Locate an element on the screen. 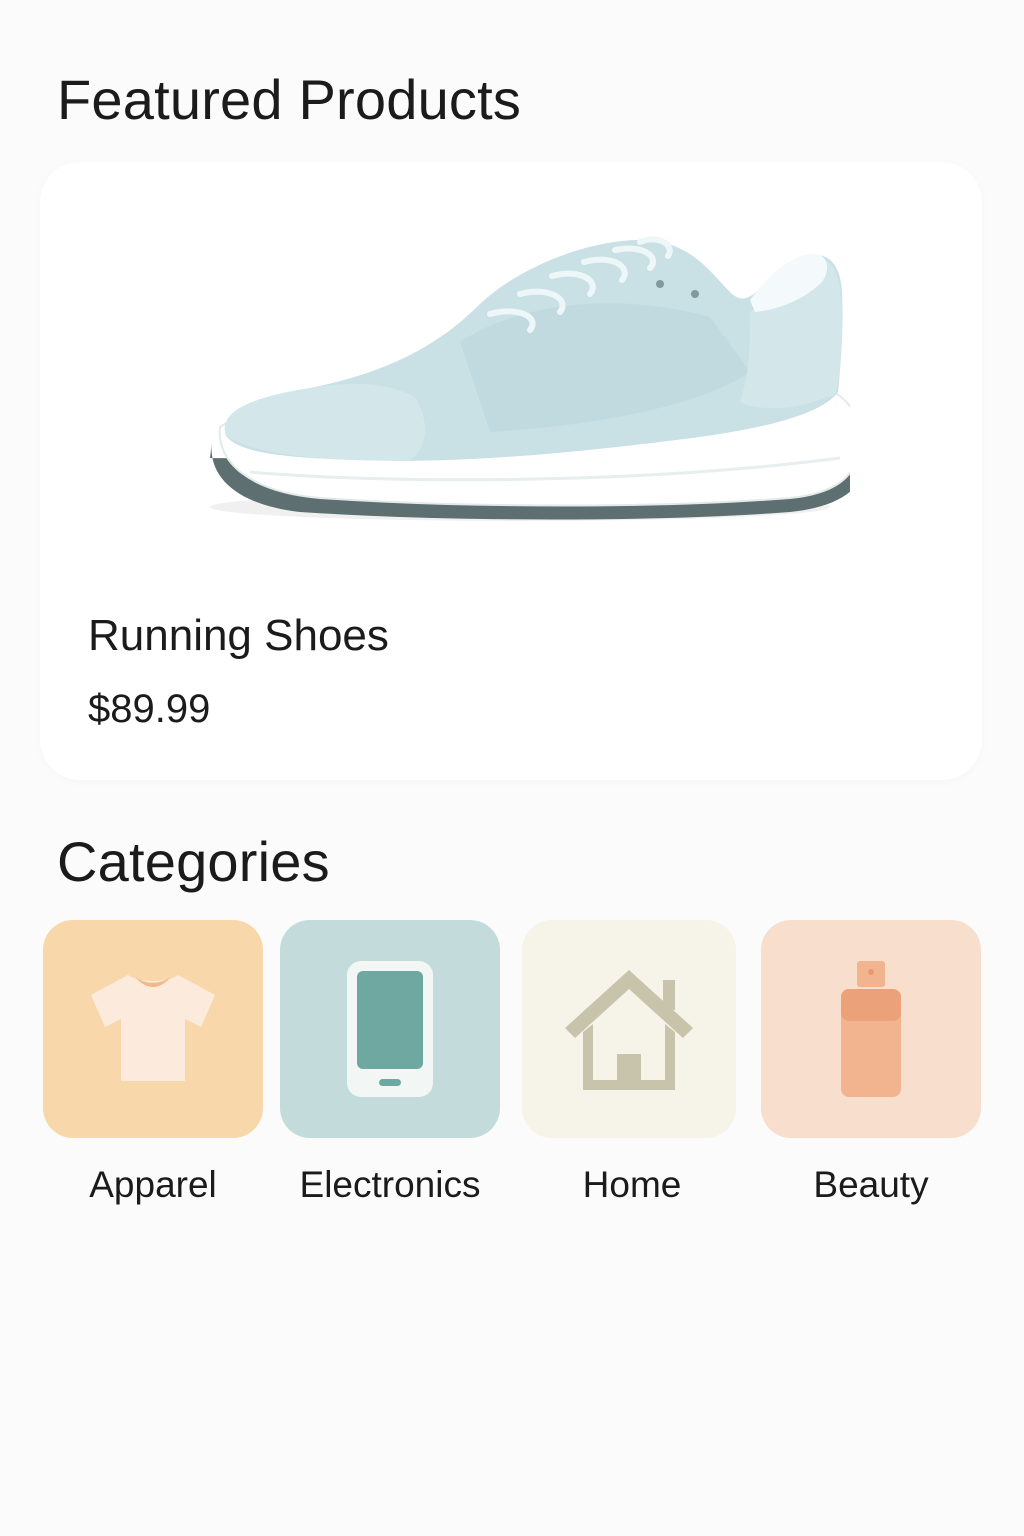  smartphone-icon is located at coordinates (390, 1029).